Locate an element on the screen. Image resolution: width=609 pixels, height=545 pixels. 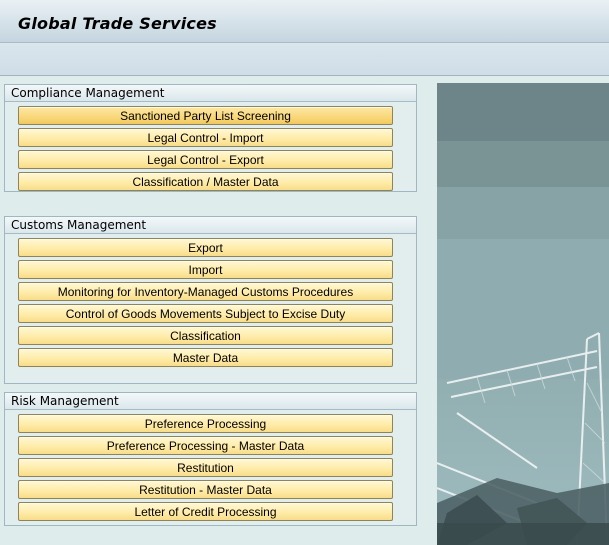
group-title: Customs Management is located at coordinates (210, 225).